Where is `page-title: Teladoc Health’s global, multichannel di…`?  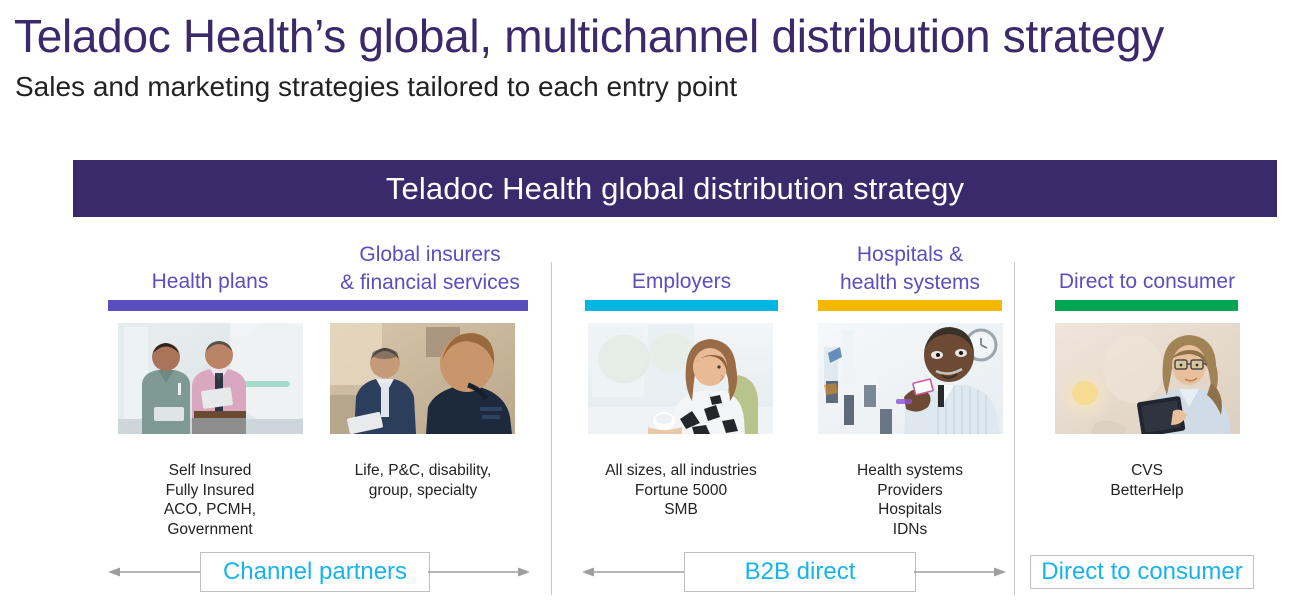
page-title: Teladoc Health’s global, multichannel di… is located at coordinates (589, 36).